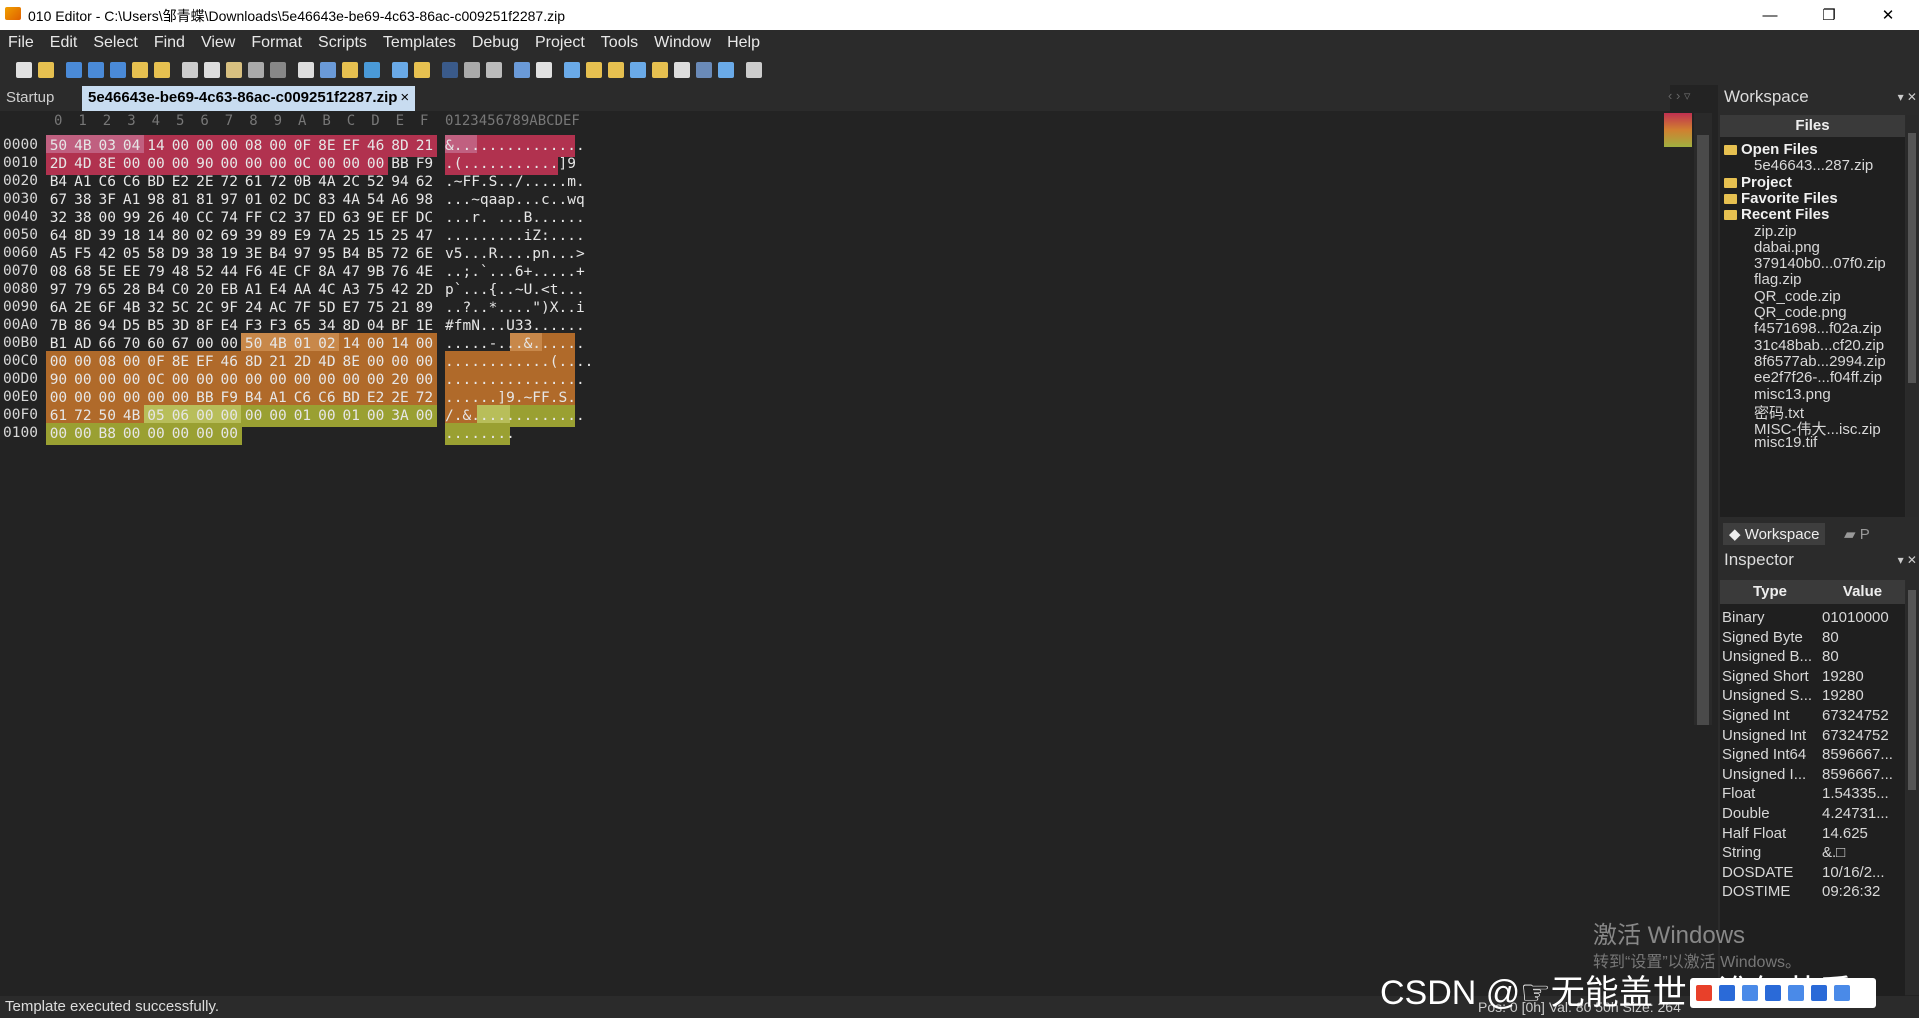 The image size is (1919, 1018). I want to click on hex-byte: 3A, so click(400, 416).